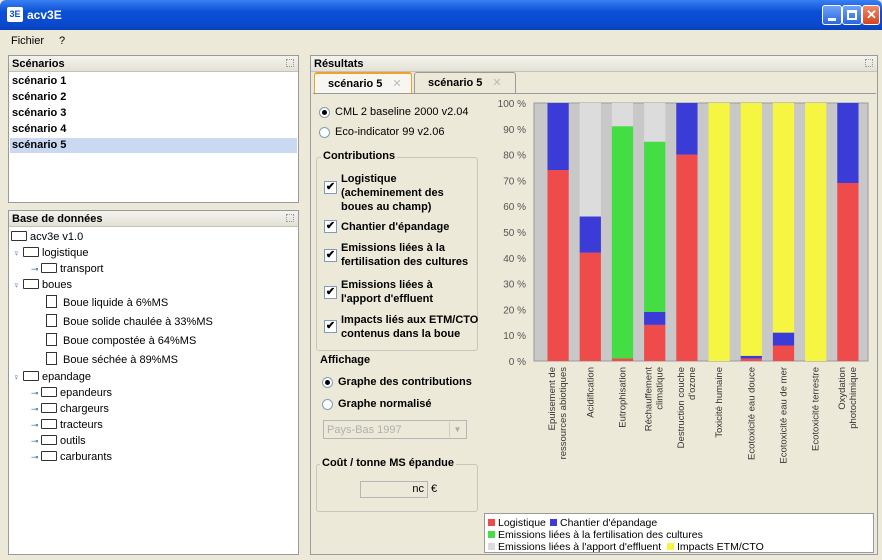  What do you see at coordinates (784, 415) in the screenshot?
I see `x-tick-label: Ecotoxicité eau de mer` at bounding box center [784, 415].